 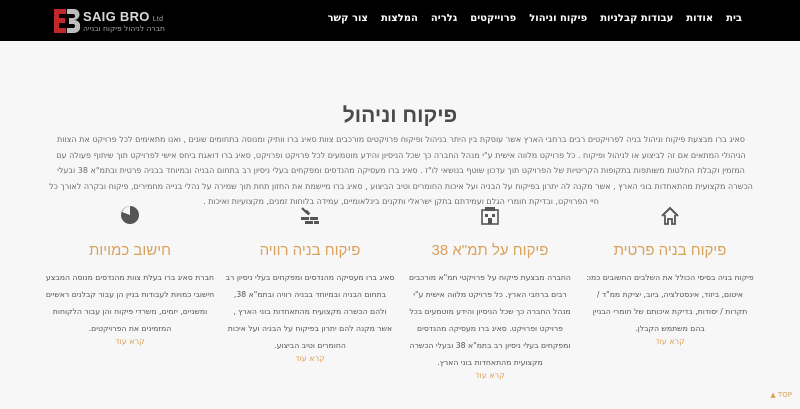 What do you see at coordinates (124, 28) in the screenshot?
I see `logo-tagline: חברה לניהול פיקוח ובנייה` at bounding box center [124, 28].